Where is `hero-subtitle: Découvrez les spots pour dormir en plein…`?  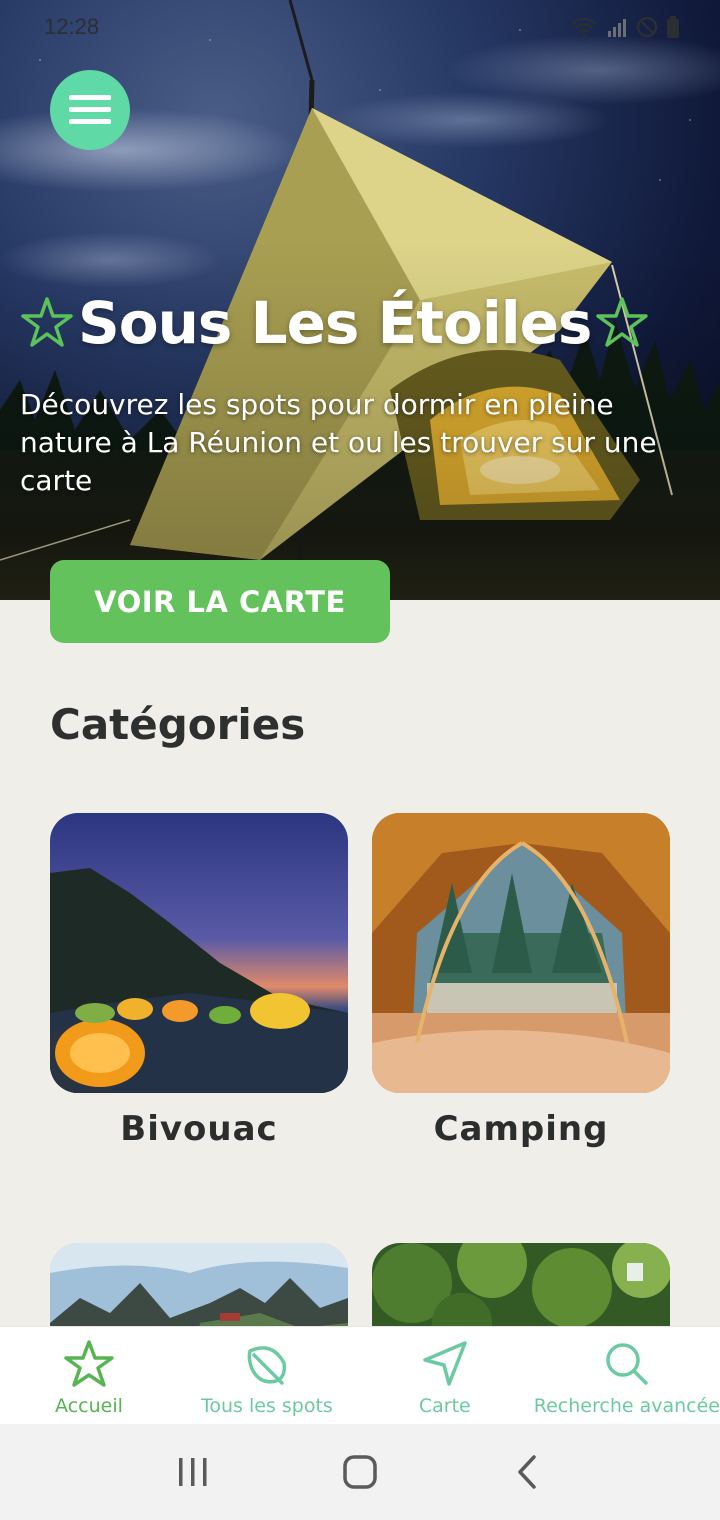 hero-subtitle: Découvrez les spots pour dormir en plein… is located at coordinates (338, 442).